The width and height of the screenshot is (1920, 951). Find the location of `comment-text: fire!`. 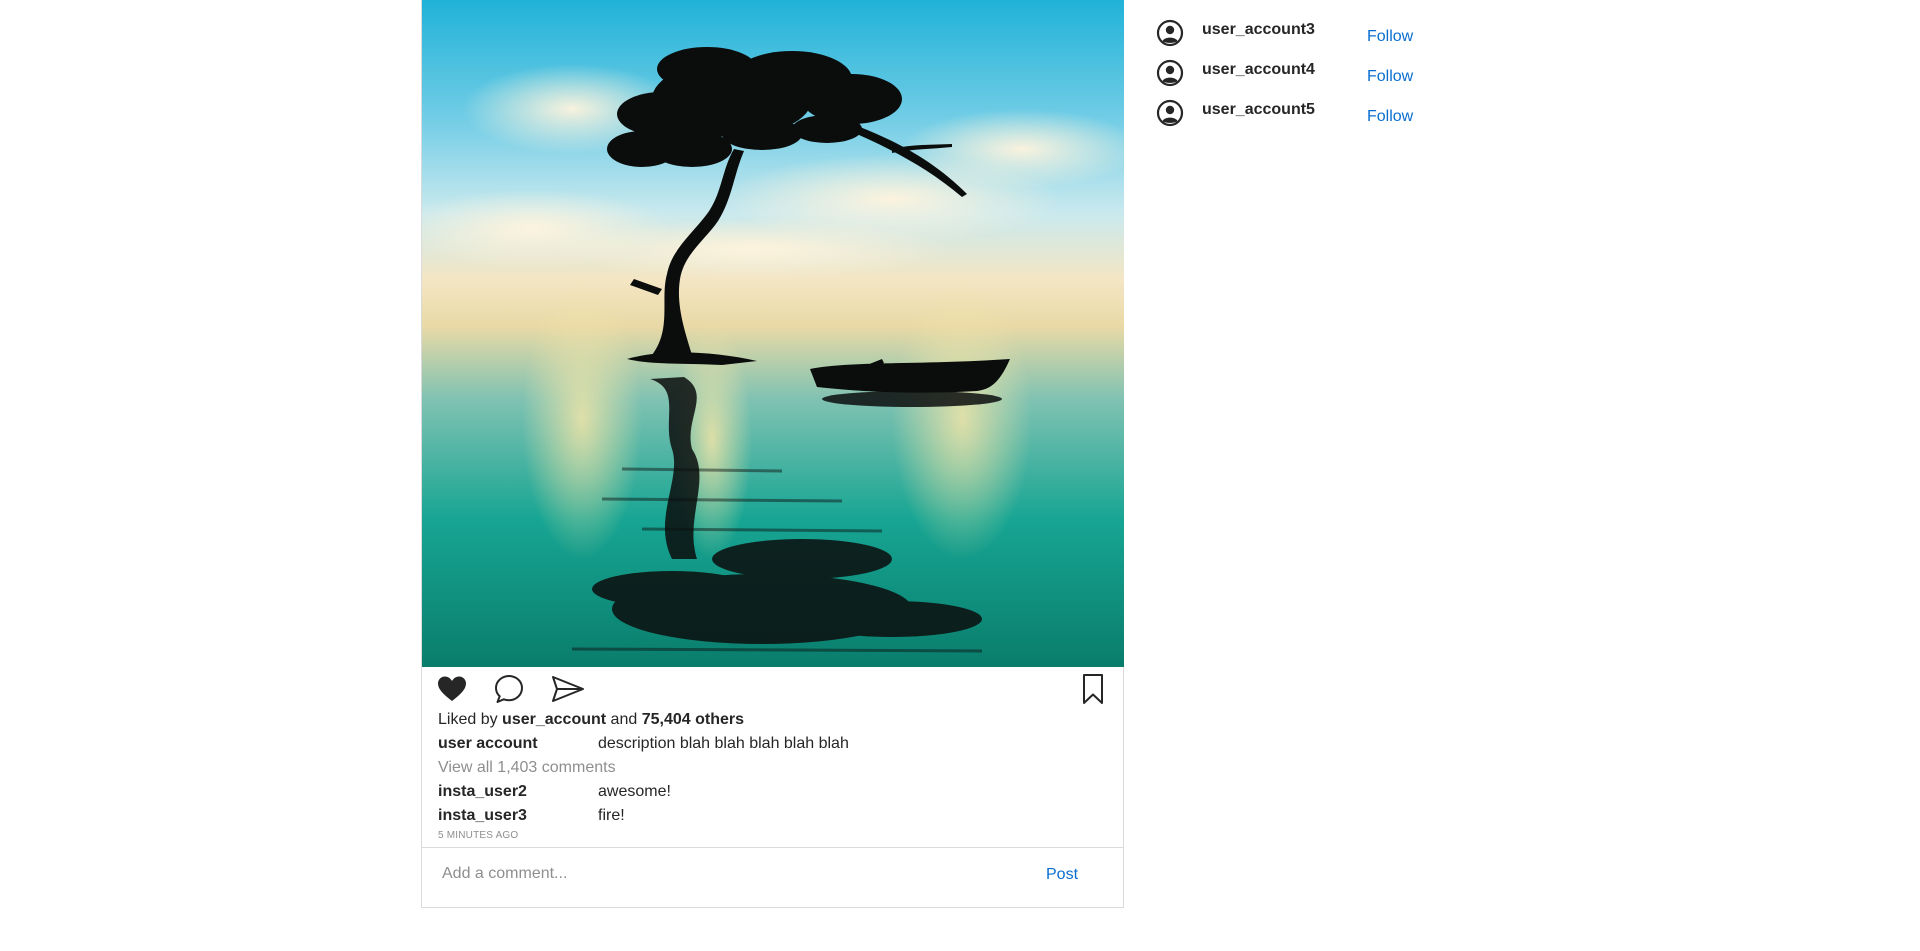

comment-text: fire! is located at coordinates (611, 815).